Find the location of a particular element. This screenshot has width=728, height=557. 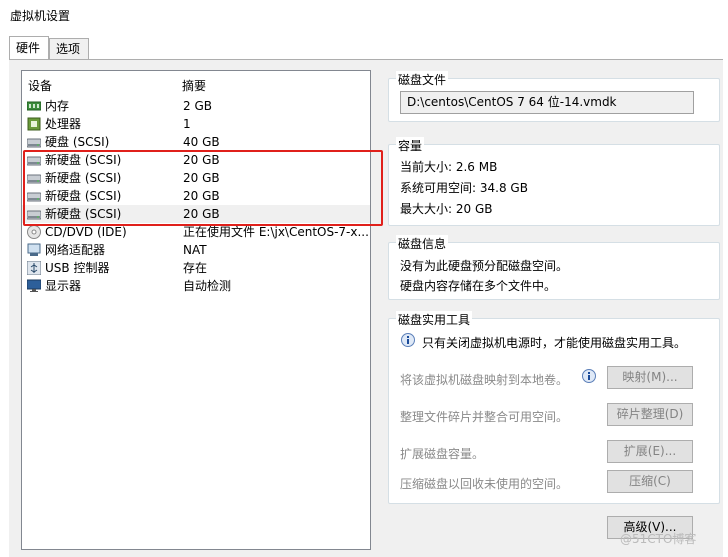

max-size: 最大大小: 20 GB is located at coordinates (446, 209).